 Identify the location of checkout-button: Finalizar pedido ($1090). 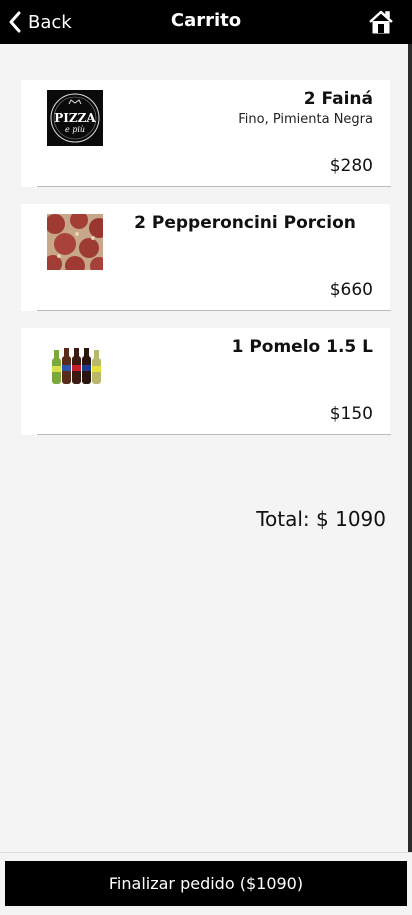
(206, 883).